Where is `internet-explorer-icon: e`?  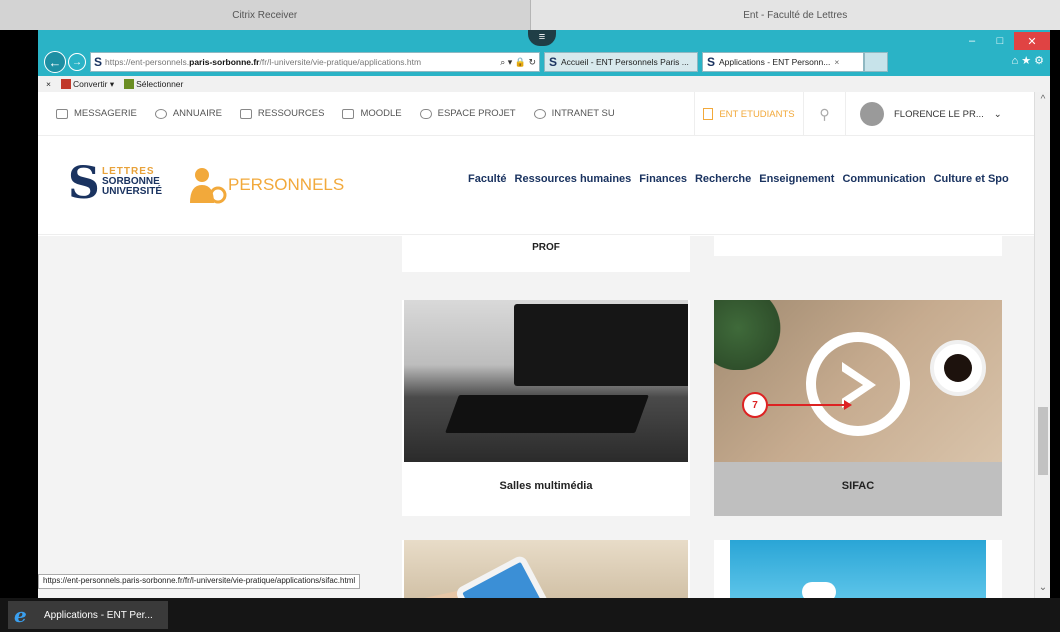 internet-explorer-icon: e is located at coordinates (20, 615).